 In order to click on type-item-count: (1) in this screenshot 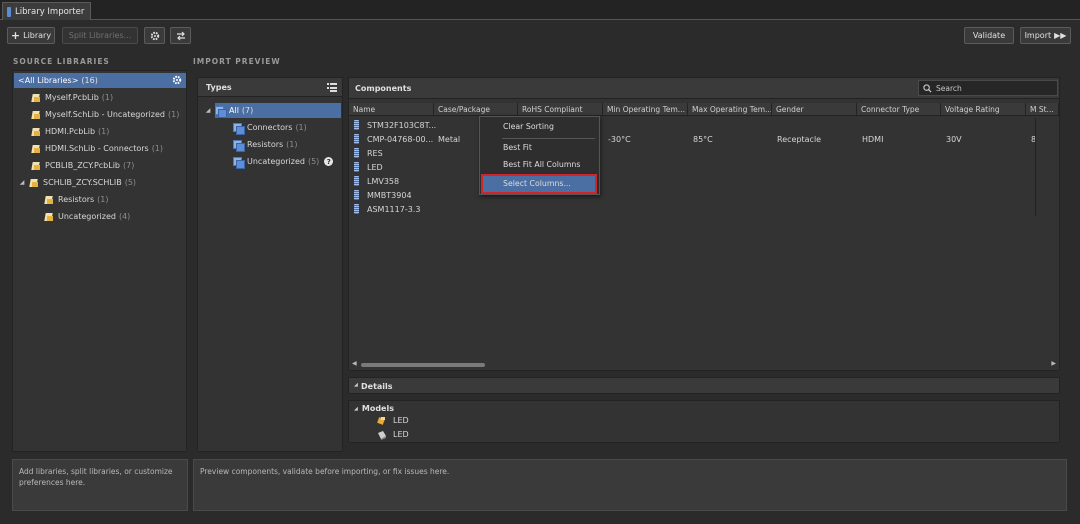, I will do `click(292, 144)`.